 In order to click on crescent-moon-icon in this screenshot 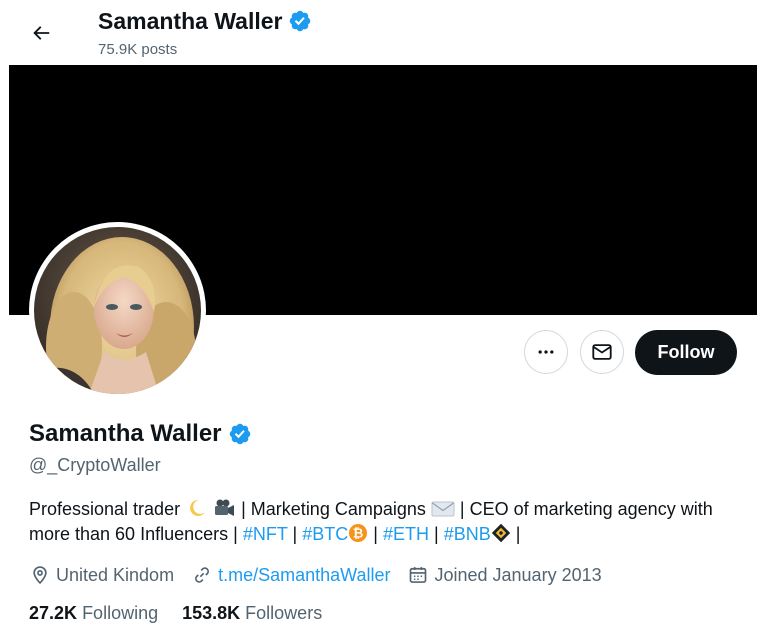, I will do `click(198, 507)`.